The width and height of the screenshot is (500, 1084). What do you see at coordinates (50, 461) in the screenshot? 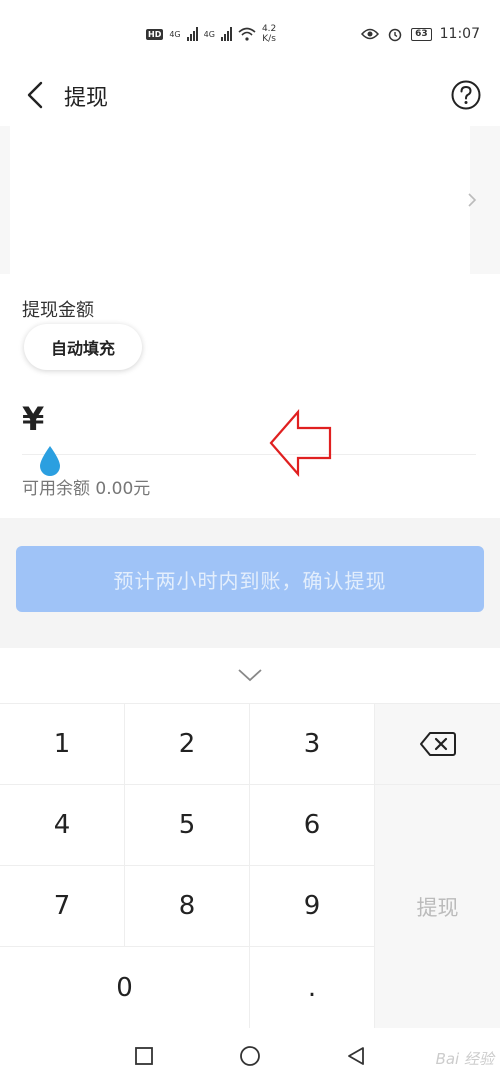
I see `text-cursor-handle-icon` at bounding box center [50, 461].